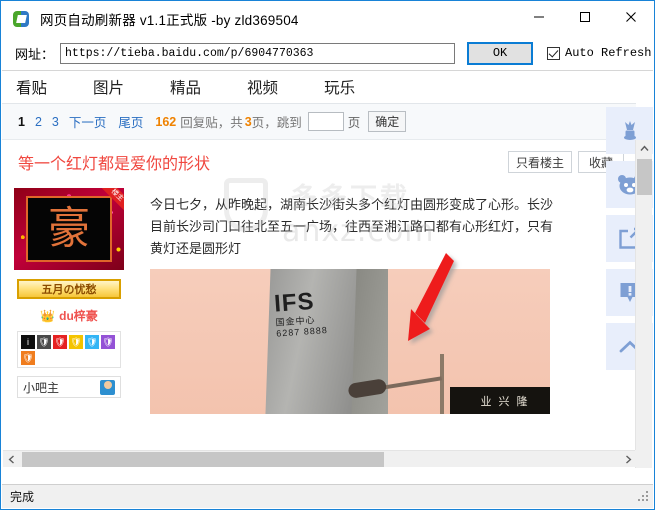  Describe the element at coordinates (28, 358) in the screenshot. I see `badge-shield-orange-icon: 🛡` at that location.